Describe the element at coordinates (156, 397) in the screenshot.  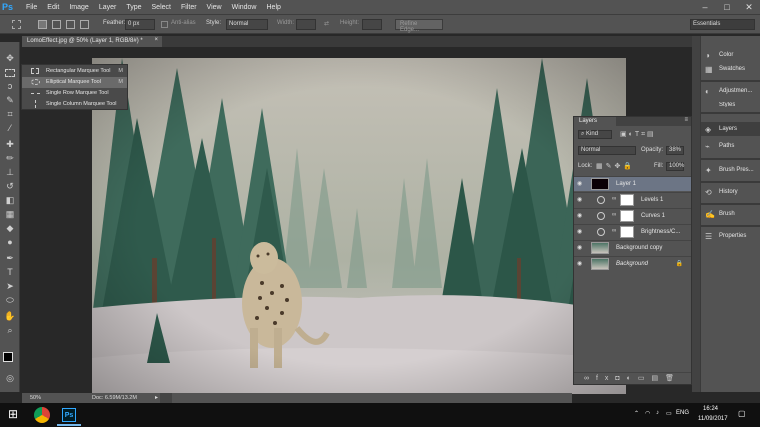
I see `status-menu-arrow-icon: ▸` at that location.